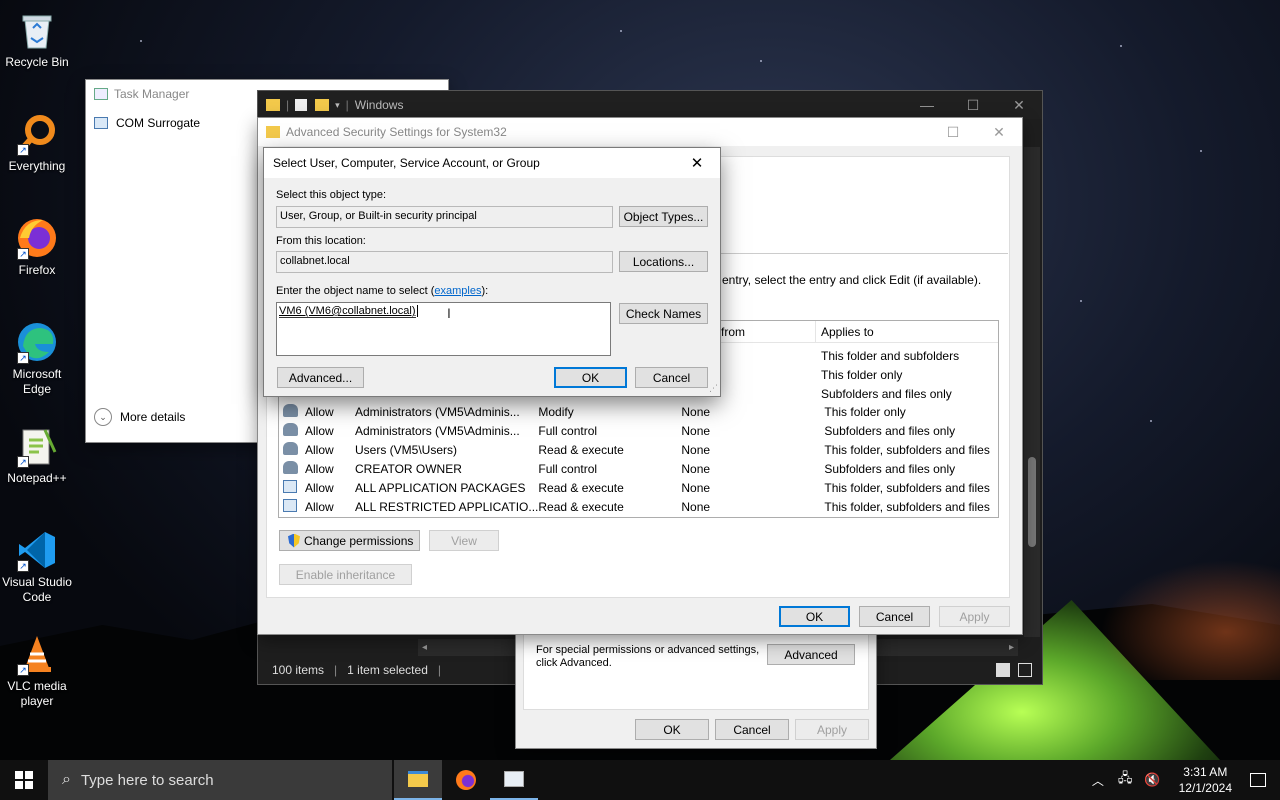 The height and width of the screenshot is (800, 1280). Describe the element at coordinates (1205, 772) in the screenshot. I see `clock-time: 3:31 AM` at that location.